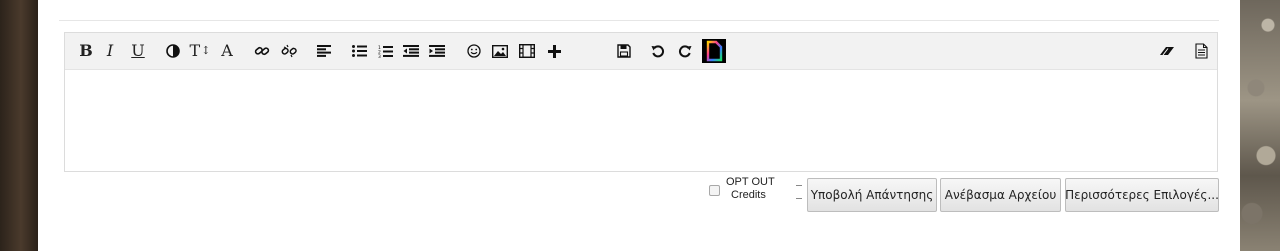 The width and height of the screenshot is (1280, 251). What do you see at coordinates (714, 51) in the screenshot?
I see `document-icon` at bounding box center [714, 51].